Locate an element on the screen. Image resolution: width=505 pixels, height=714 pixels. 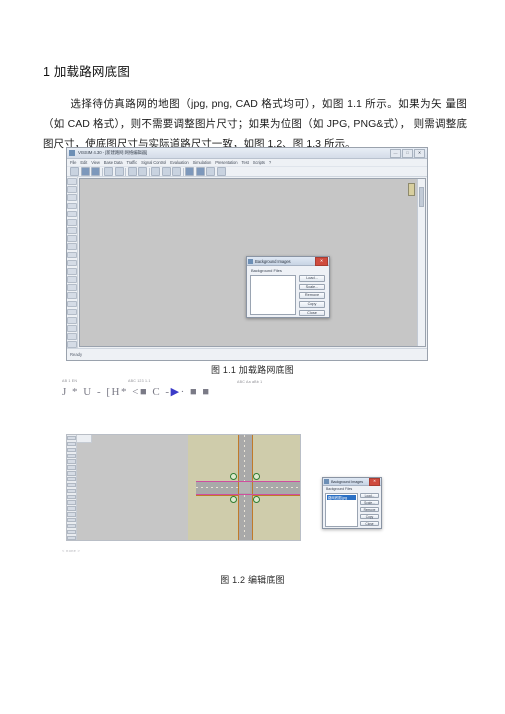
select-tool-icon is located at coordinates (71, 537).